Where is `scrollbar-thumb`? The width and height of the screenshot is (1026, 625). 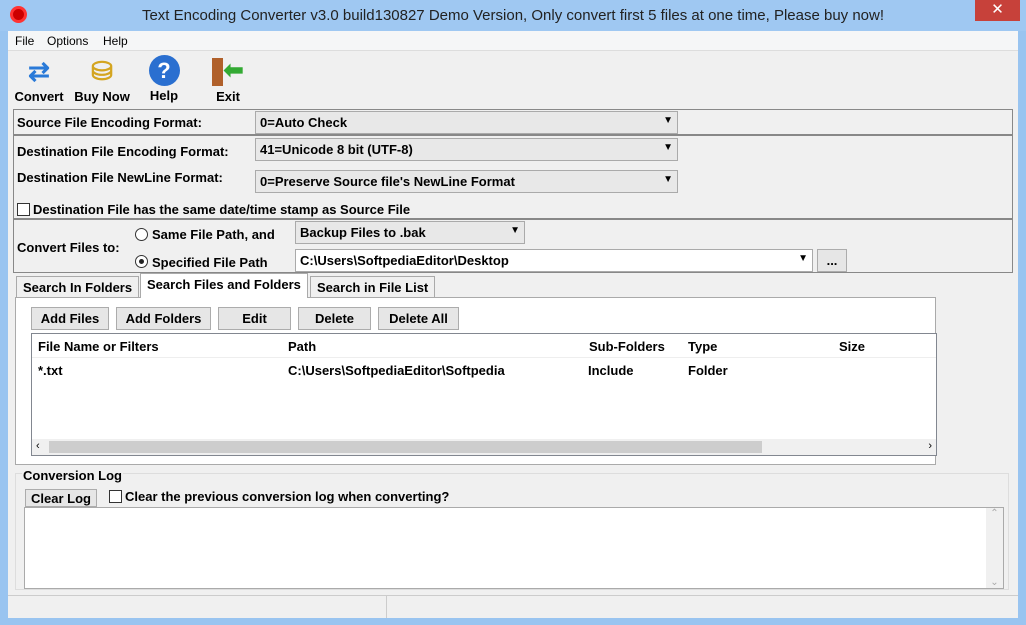
scrollbar-thumb is located at coordinates (405, 447).